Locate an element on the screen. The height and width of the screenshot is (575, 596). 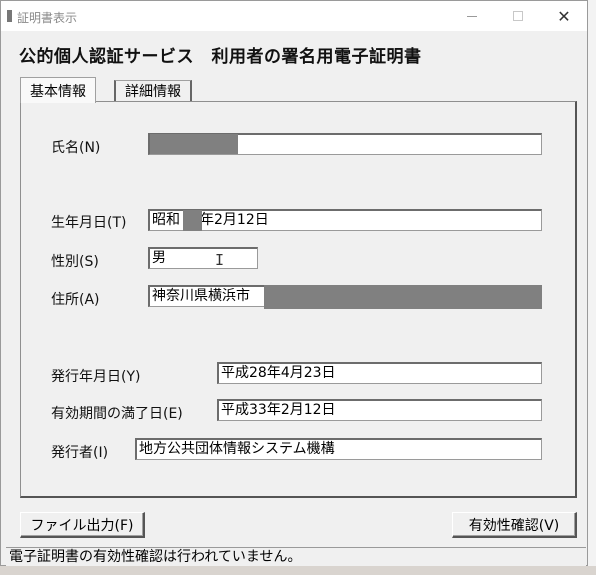
file-output-button: ファイル出力(F) is located at coordinates (82, 525).